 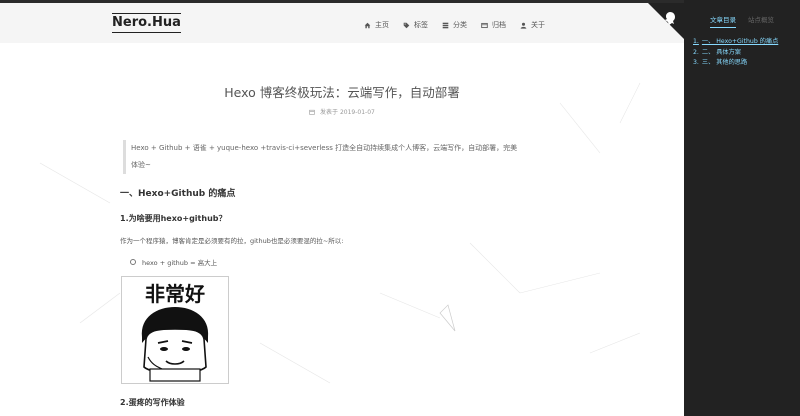 What do you see at coordinates (342, 92) in the screenshot?
I see `post-title: Hexo 博客终极玩法：云端写作，自动部署` at bounding box center [342, 92].